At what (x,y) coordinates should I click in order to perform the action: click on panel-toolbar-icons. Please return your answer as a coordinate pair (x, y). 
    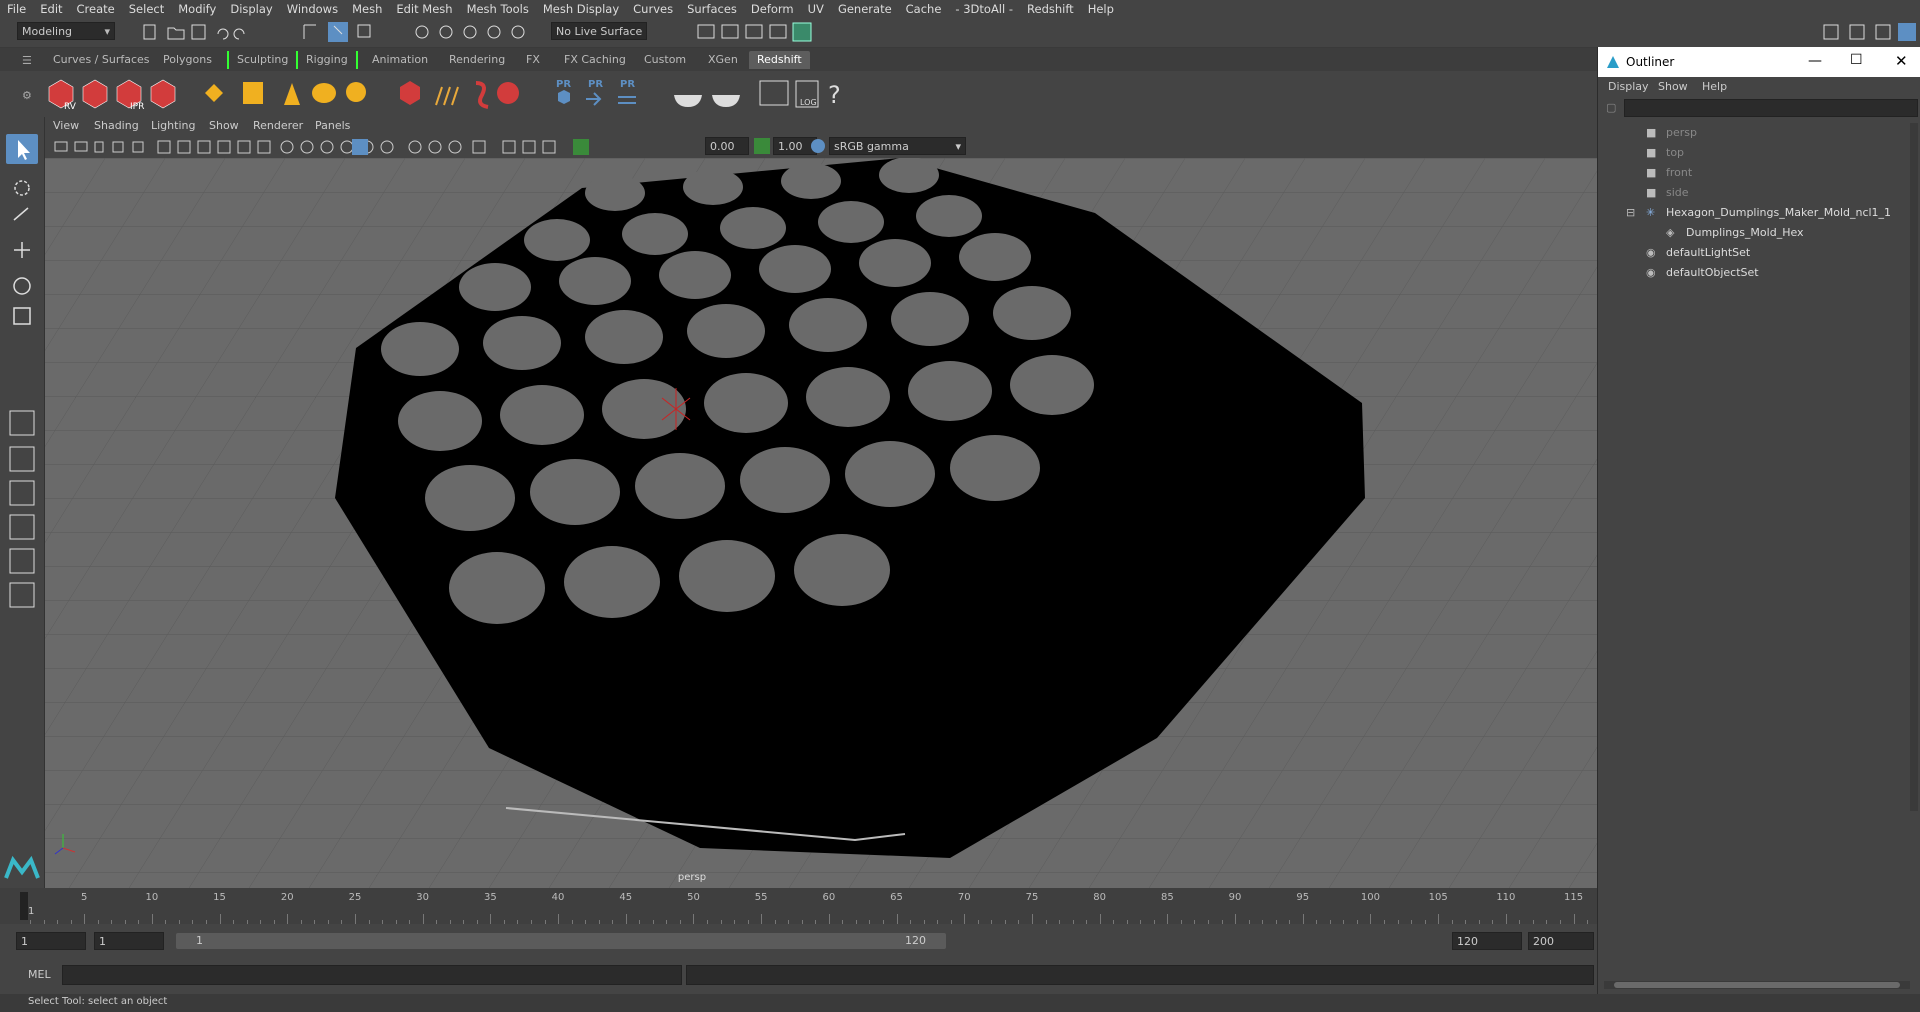
    Looking at the image, I should click on (373, 147).